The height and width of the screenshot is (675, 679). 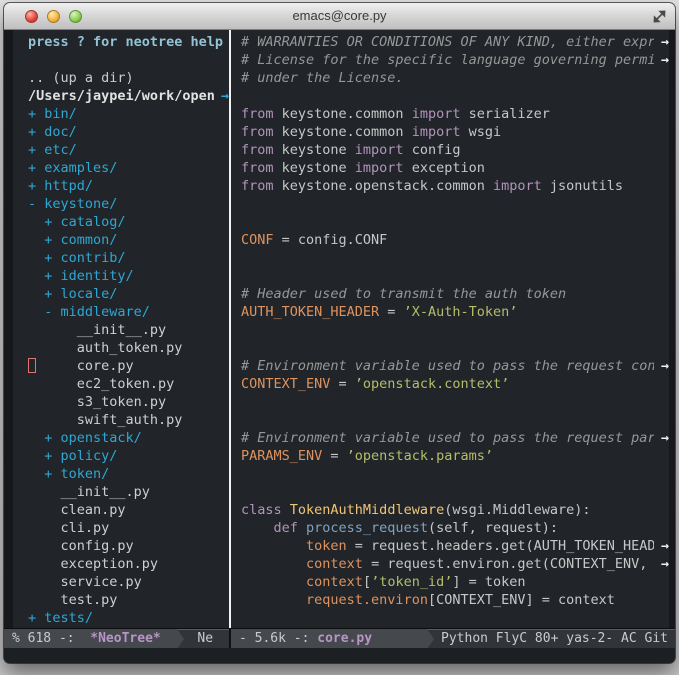 What do you see at coordinates (126, 42) in the screenshot?
I see `neotree-help-text: press ? for neotree help` at bounding box center [126, 42].